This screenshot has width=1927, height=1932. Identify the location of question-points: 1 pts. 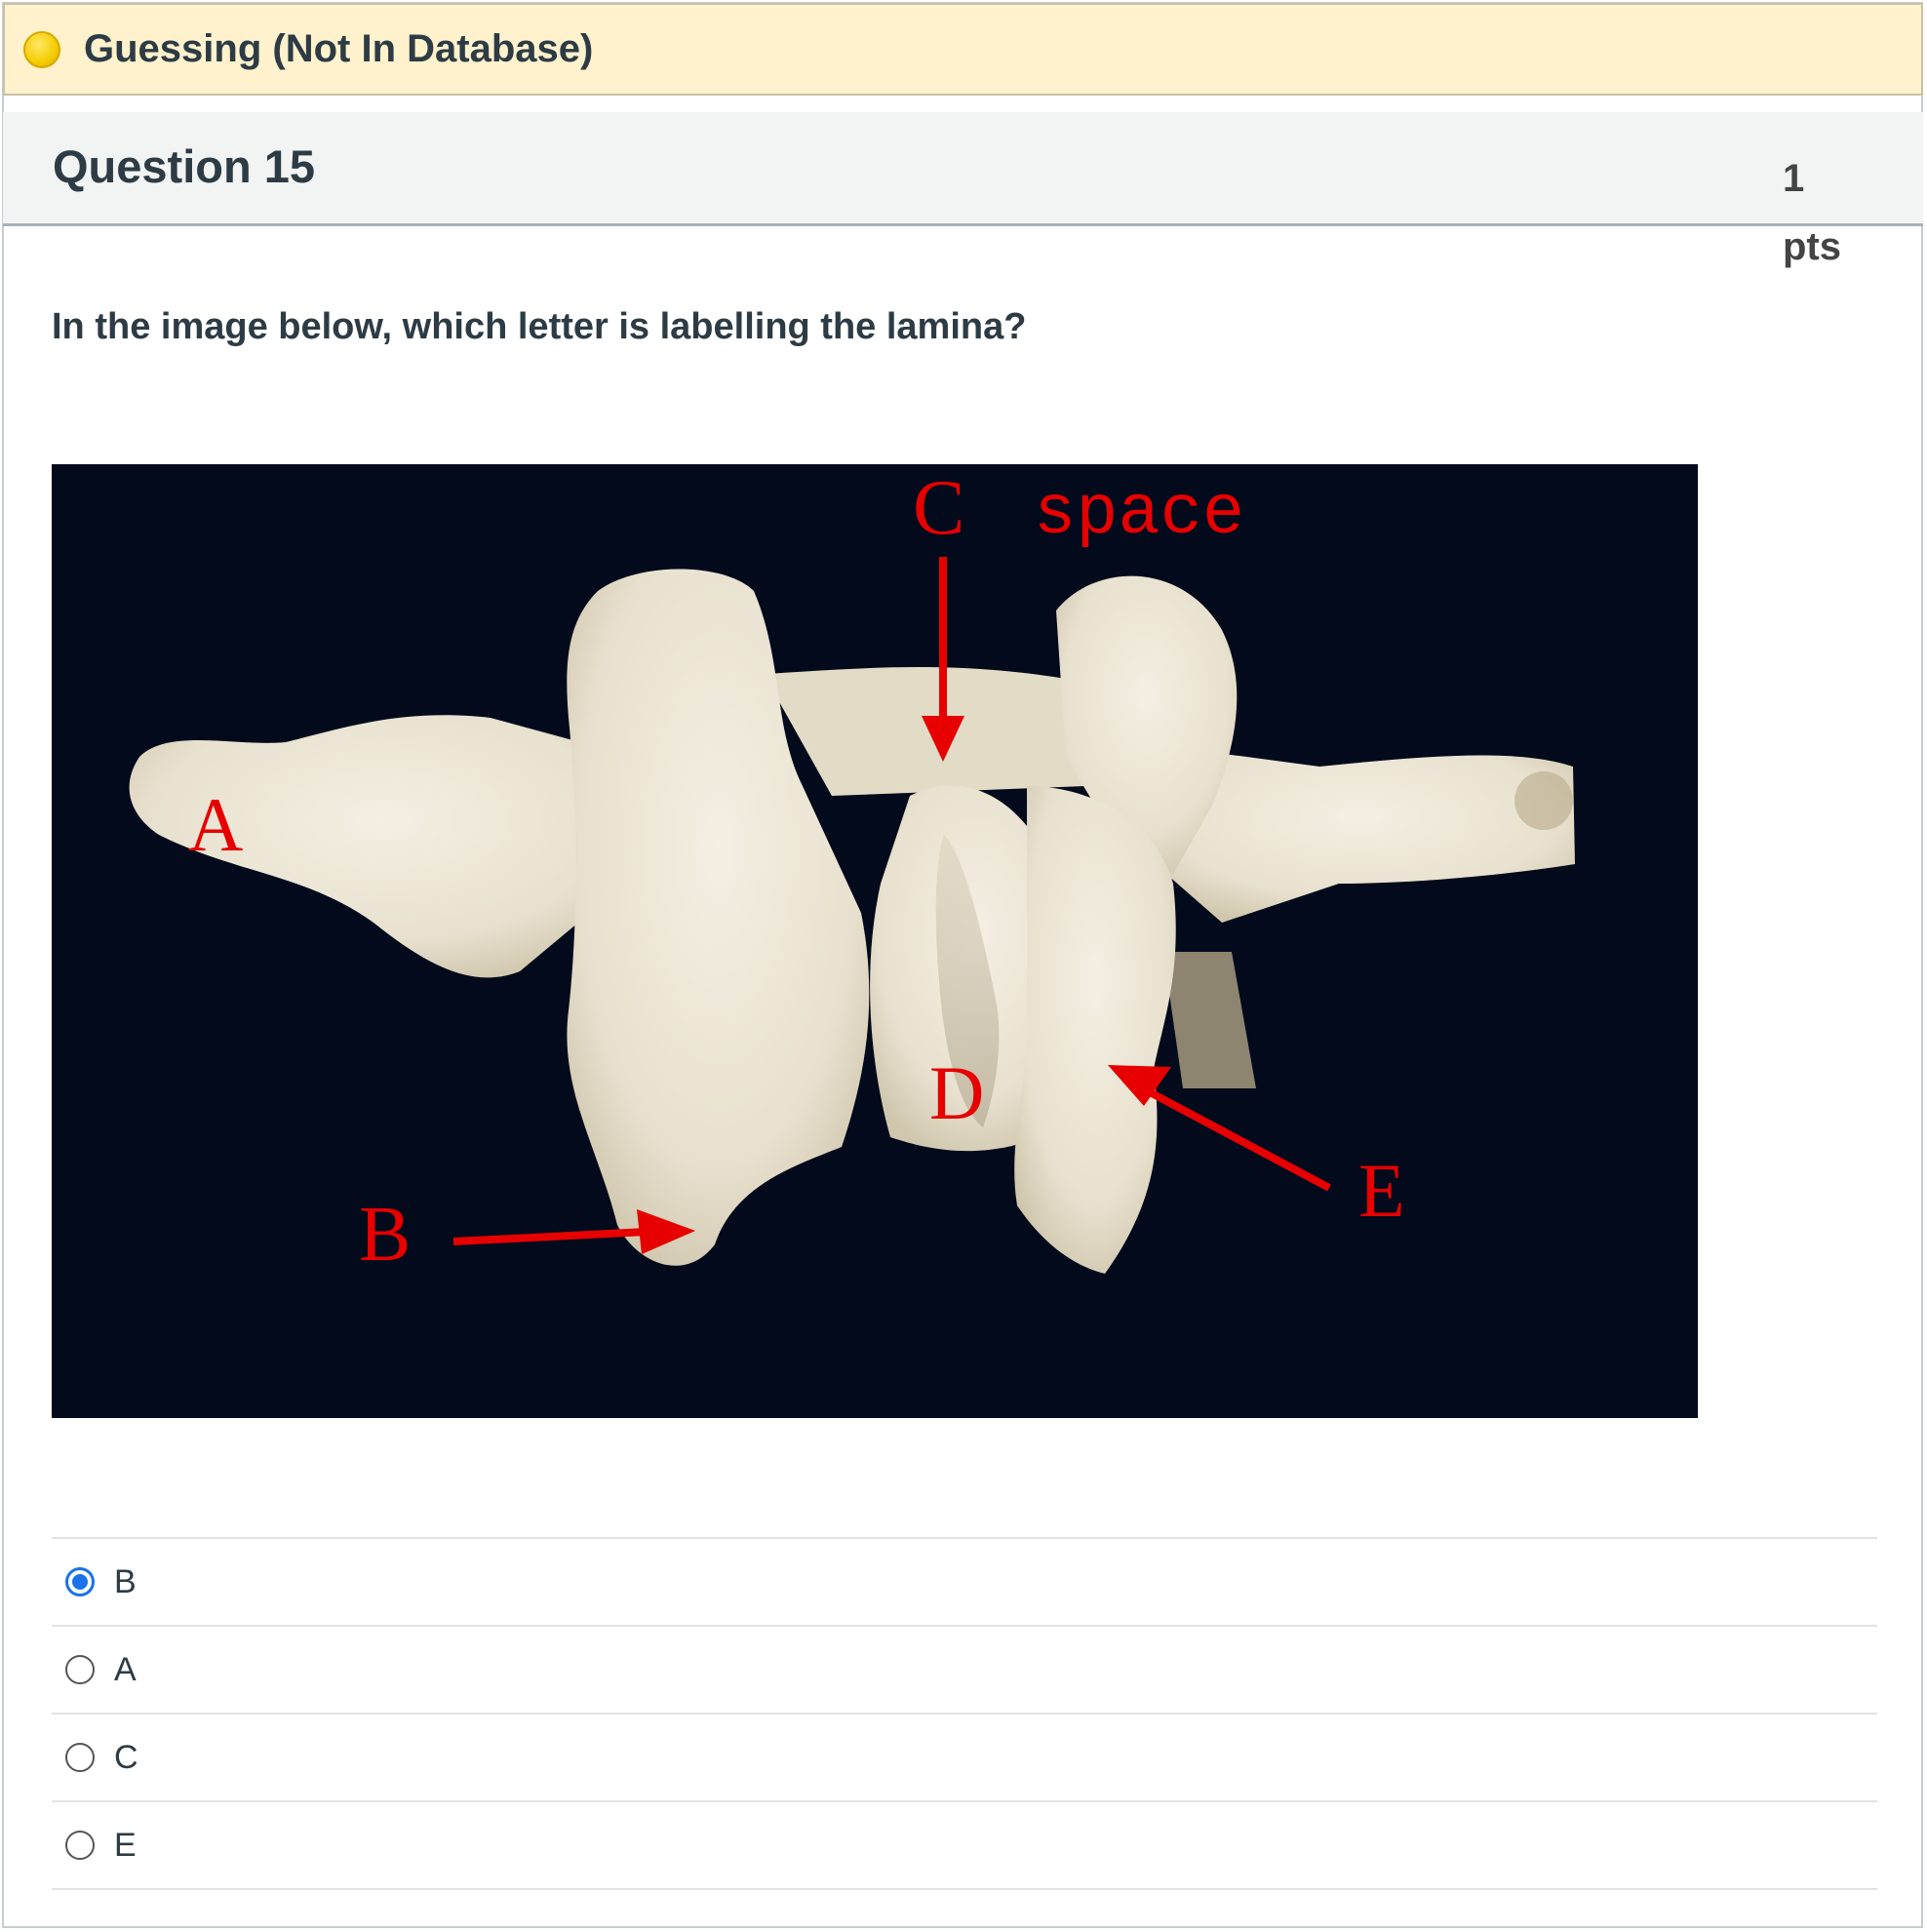
(1827, 212).